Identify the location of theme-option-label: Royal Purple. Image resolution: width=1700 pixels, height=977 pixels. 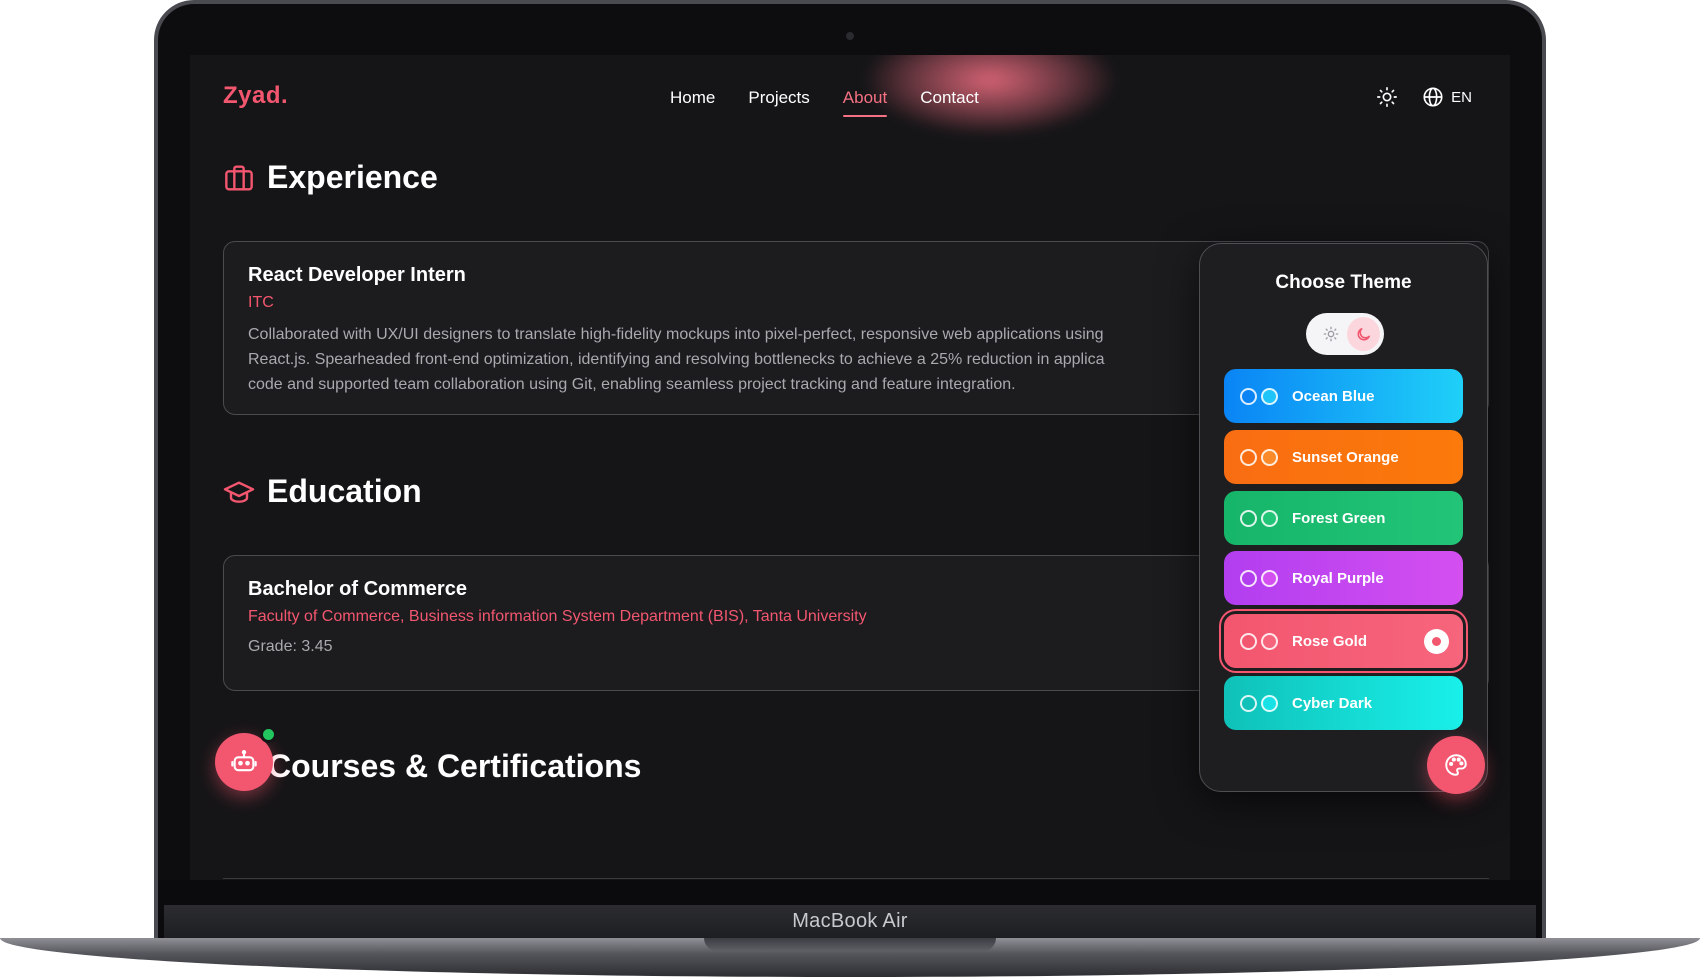
(1338, 578).